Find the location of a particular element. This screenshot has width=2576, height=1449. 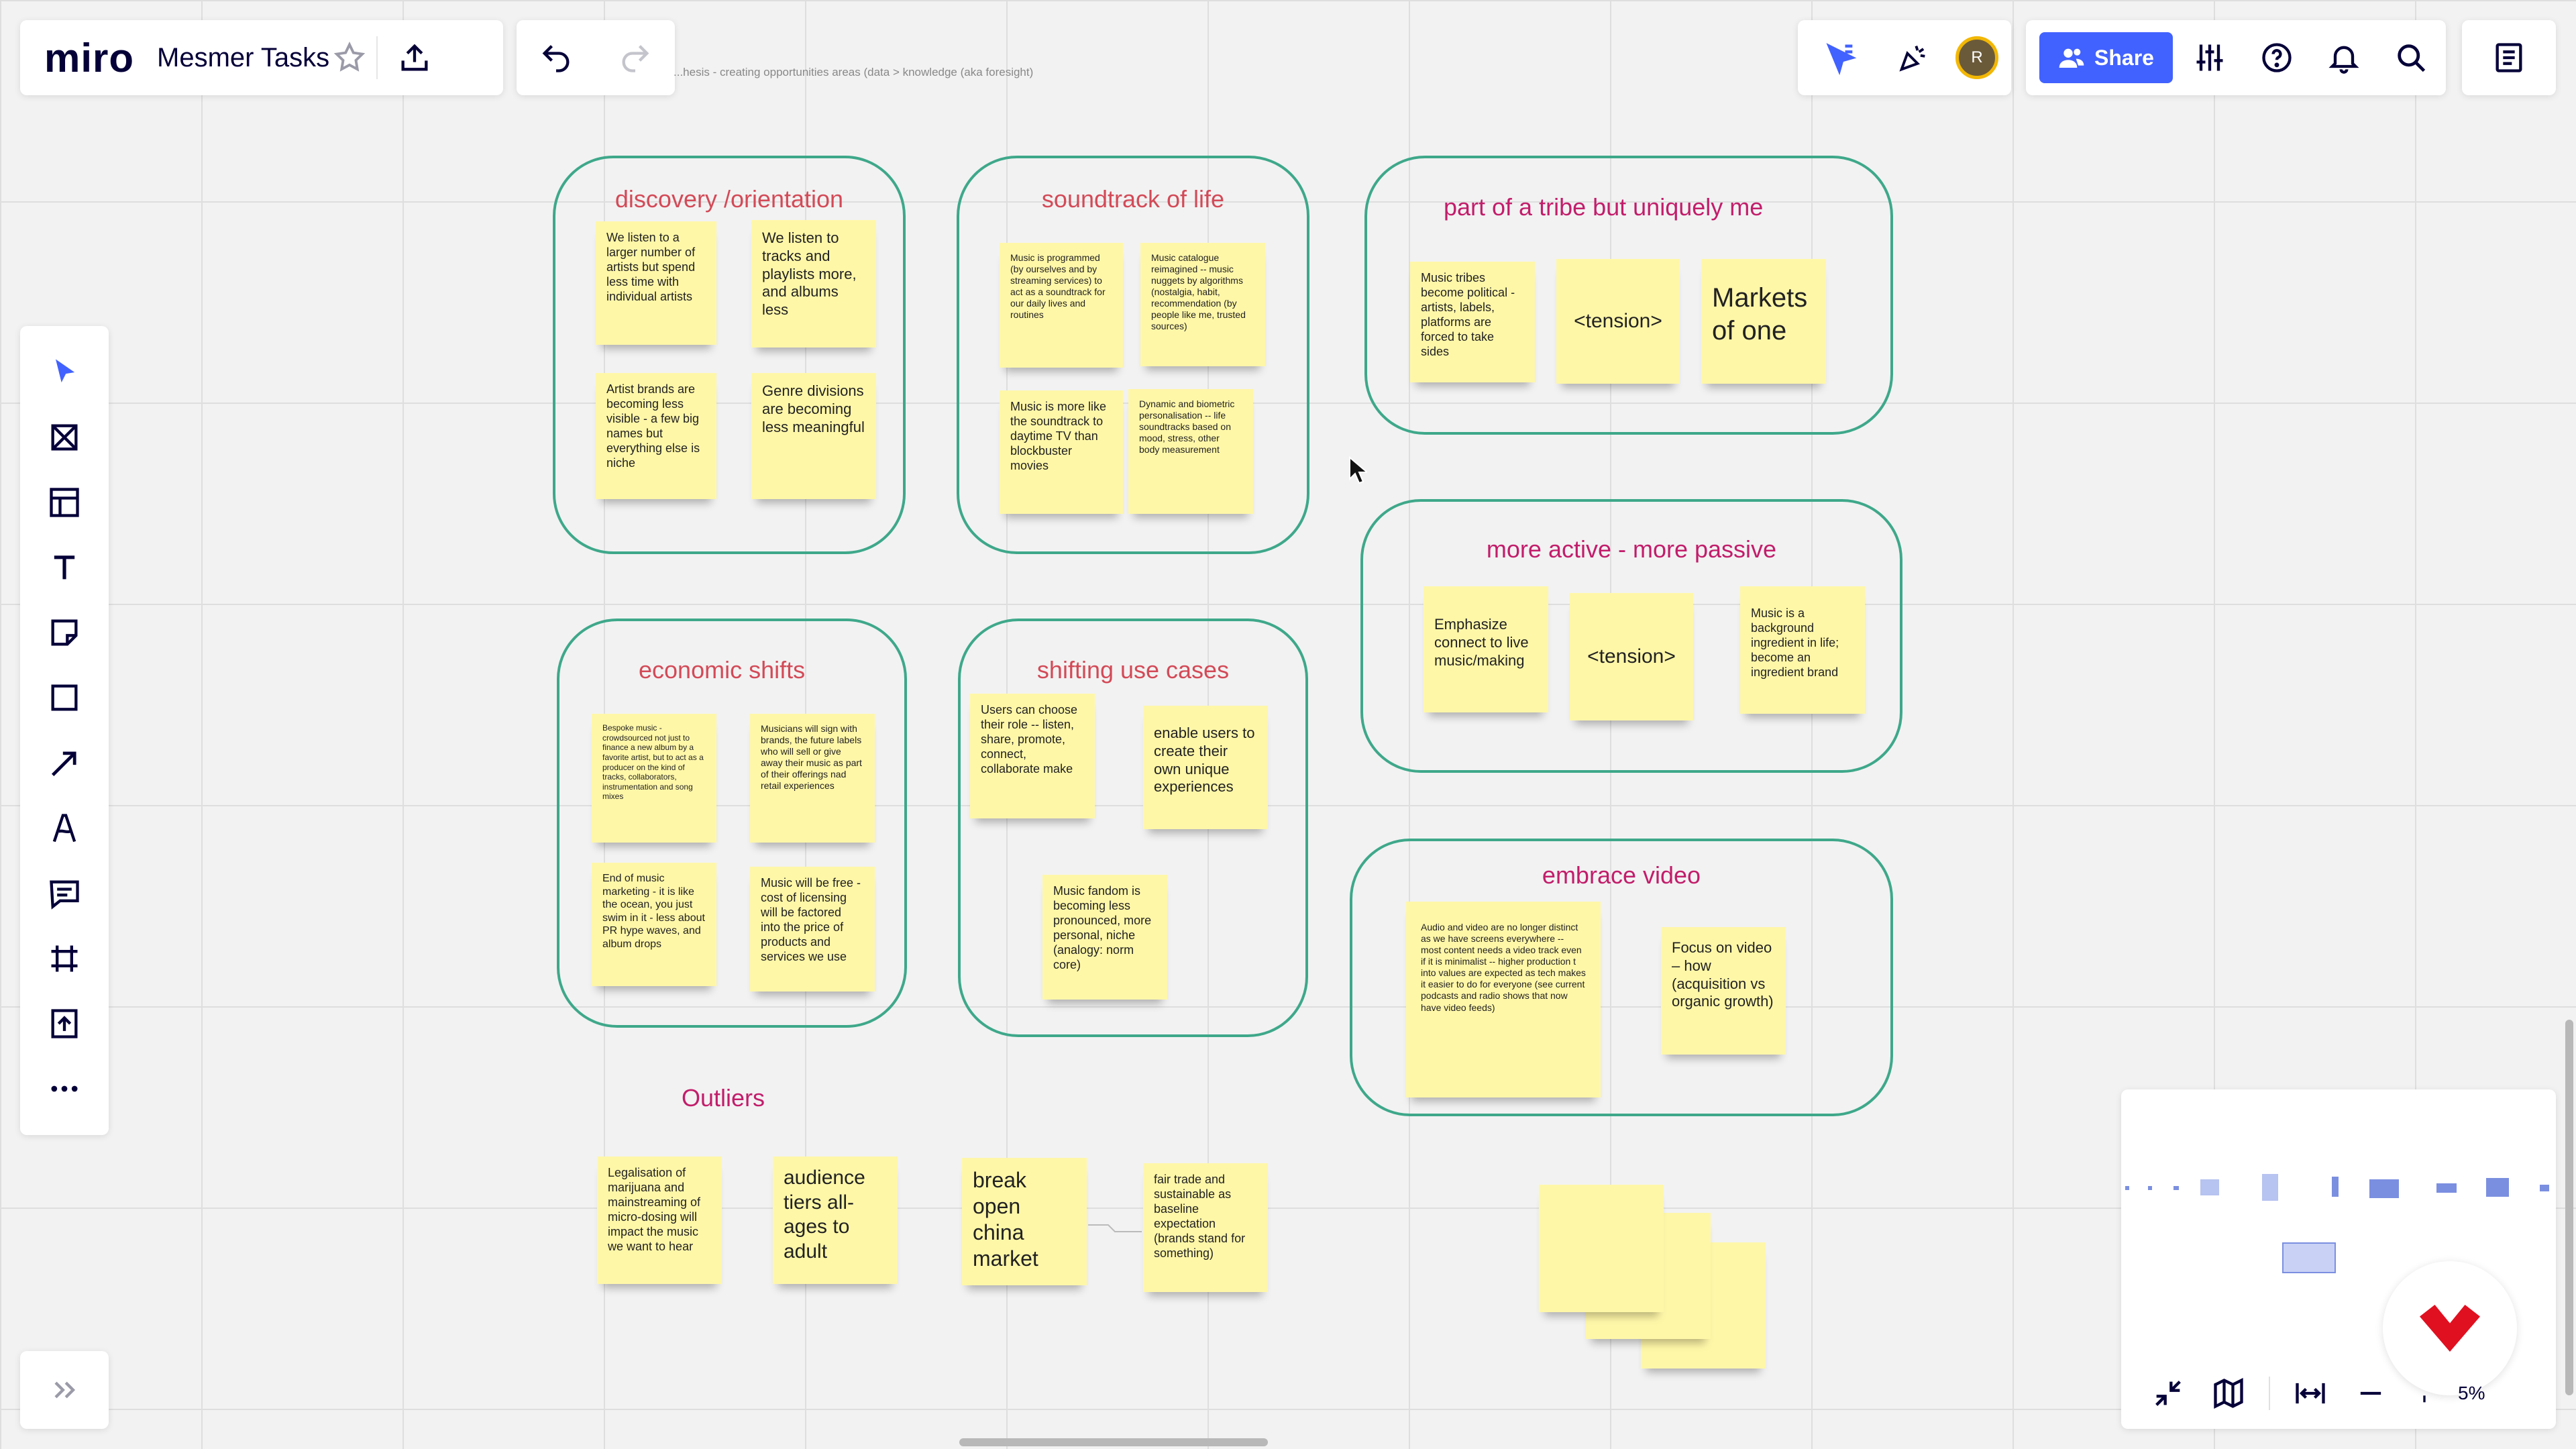

sticky-note: audience tiers all-ages to adult is located at coordinates (835, 1220).